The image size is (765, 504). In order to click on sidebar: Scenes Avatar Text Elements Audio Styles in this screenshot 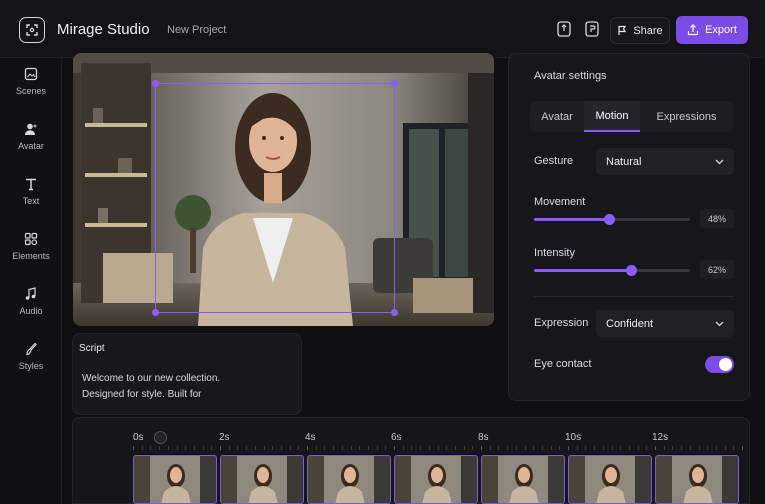, I will do `click(31, 281)`.